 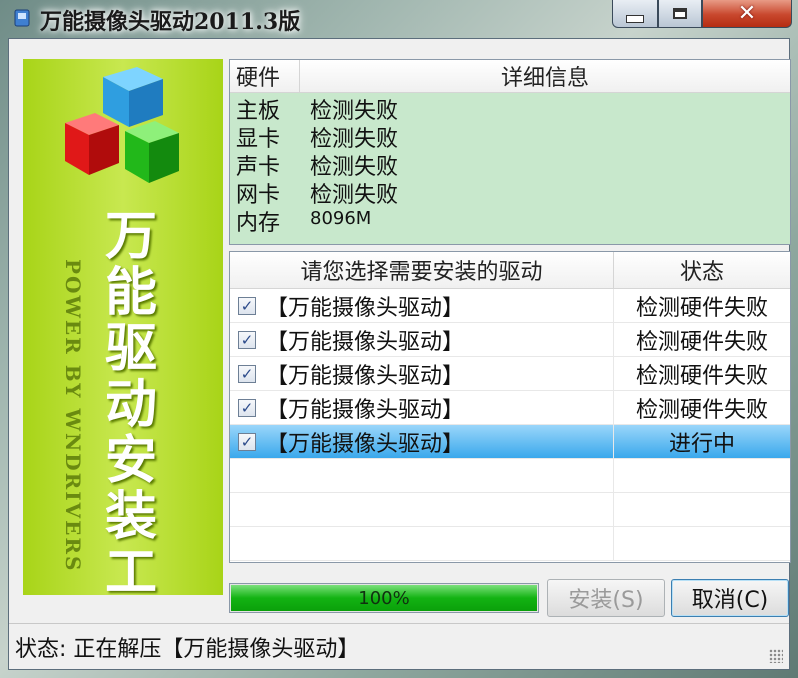 I want to click on maximize-button, so click(x=680, y=14).